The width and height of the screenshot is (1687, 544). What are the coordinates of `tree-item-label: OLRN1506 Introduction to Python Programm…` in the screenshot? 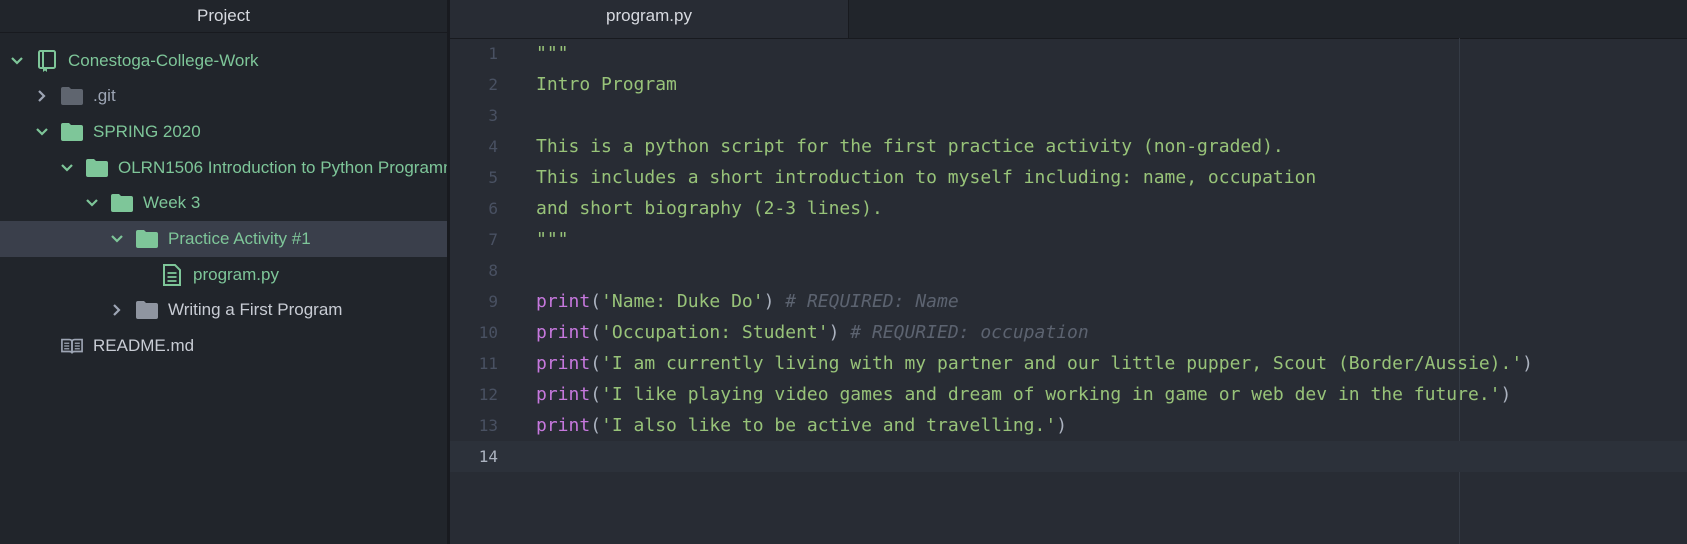 It's located at (282, 167).